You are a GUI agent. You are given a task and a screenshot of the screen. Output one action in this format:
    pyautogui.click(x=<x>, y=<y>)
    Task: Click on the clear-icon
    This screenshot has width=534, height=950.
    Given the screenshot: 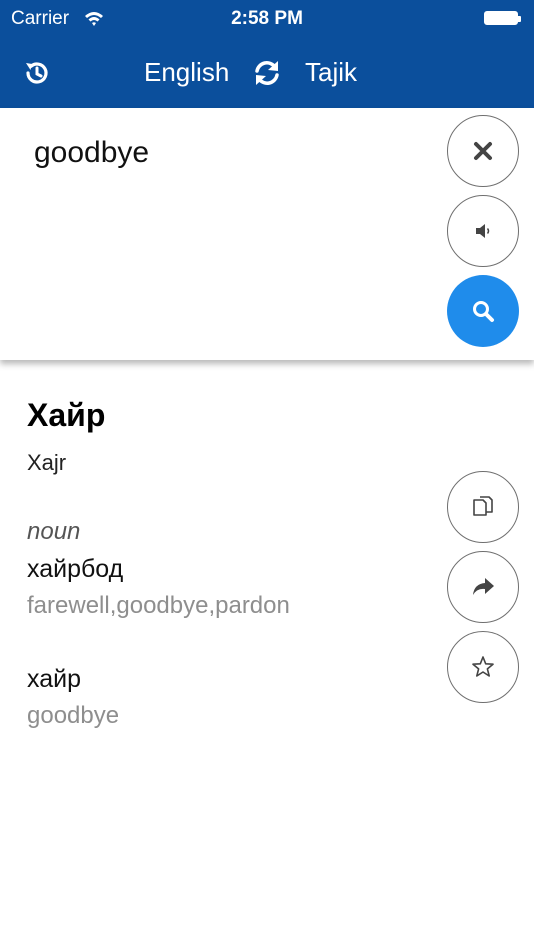 What is the action you would take?
    pyautogui.click(x=483, y=151)
    